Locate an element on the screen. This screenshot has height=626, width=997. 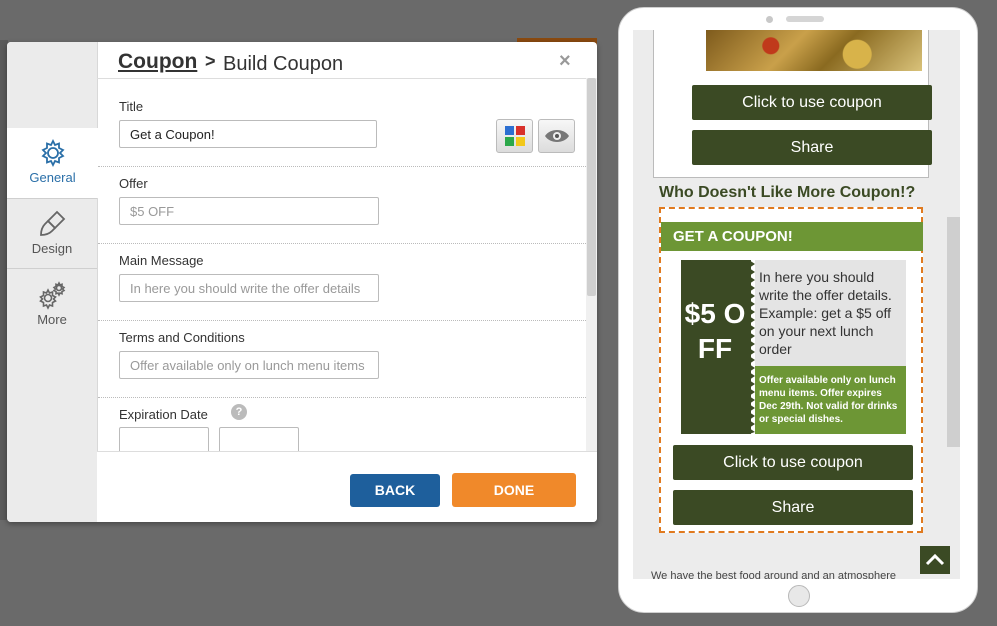
expiration-field-group: Expiration Date ? is located at coordinates (342, 424).